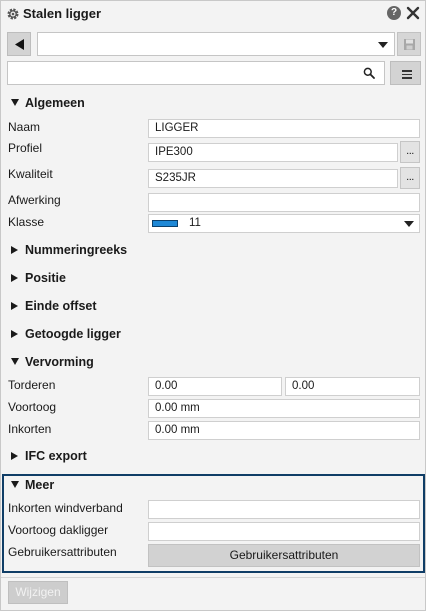 This screenshot has width=426, height=611. I want to click on inkorten-windverband-field, so click(284, 509).